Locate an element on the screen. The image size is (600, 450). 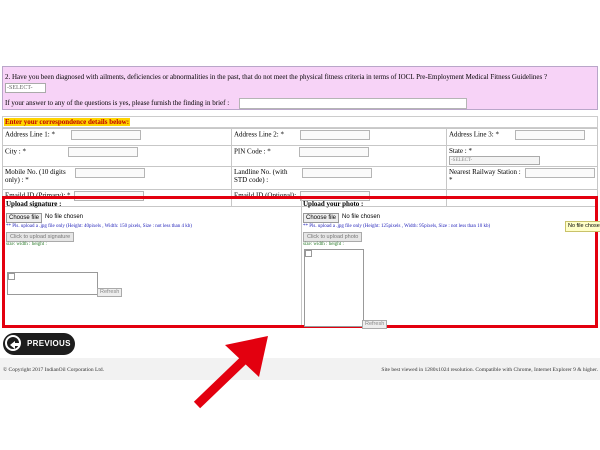
arrow-shaft is located at coordinates (222, 380).